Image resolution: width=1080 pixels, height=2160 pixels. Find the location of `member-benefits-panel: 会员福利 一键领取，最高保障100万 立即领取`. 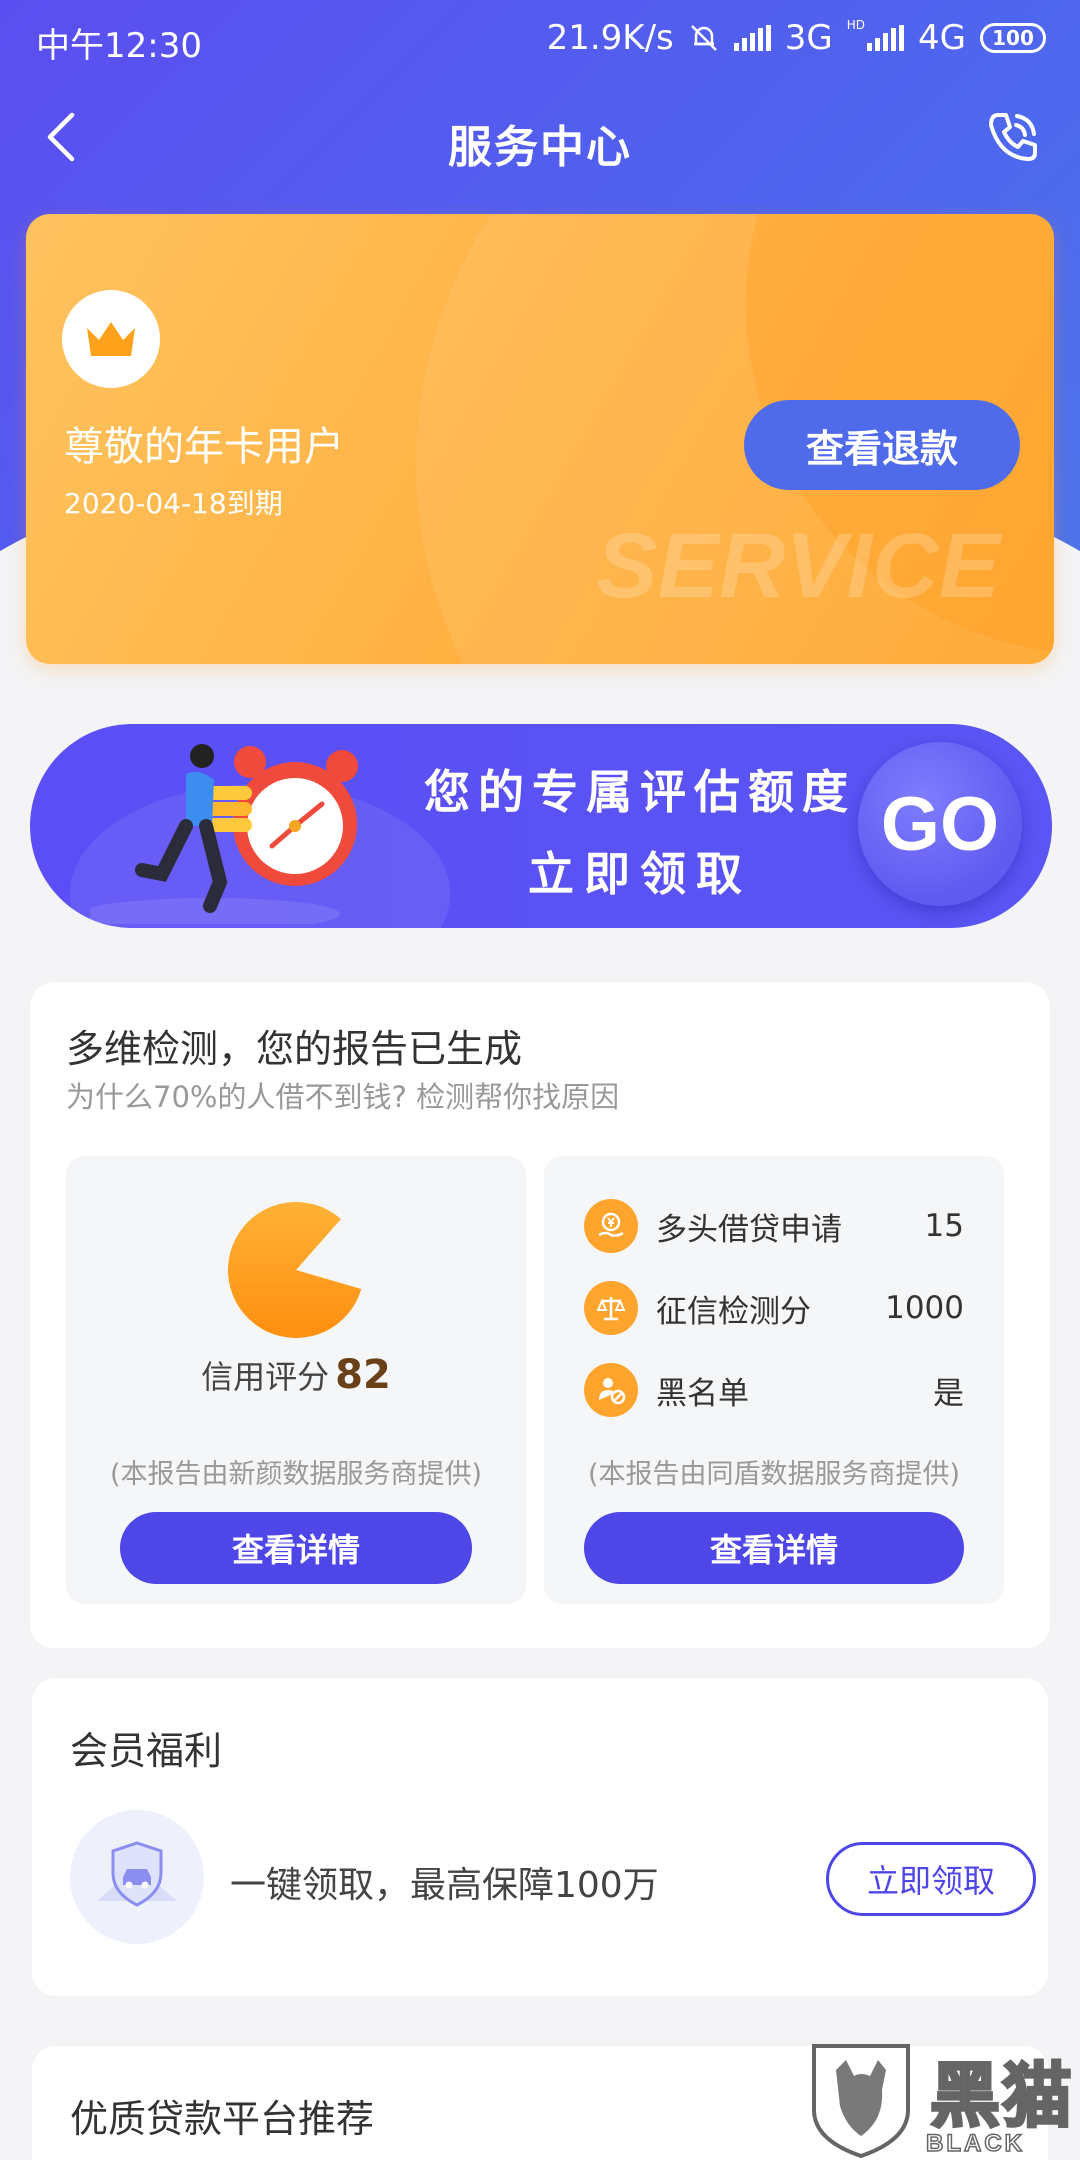

member-benefits-panel: 会员福利 一键领取，最高保障100万 立即领取 is located at coordinates (540, 1837).